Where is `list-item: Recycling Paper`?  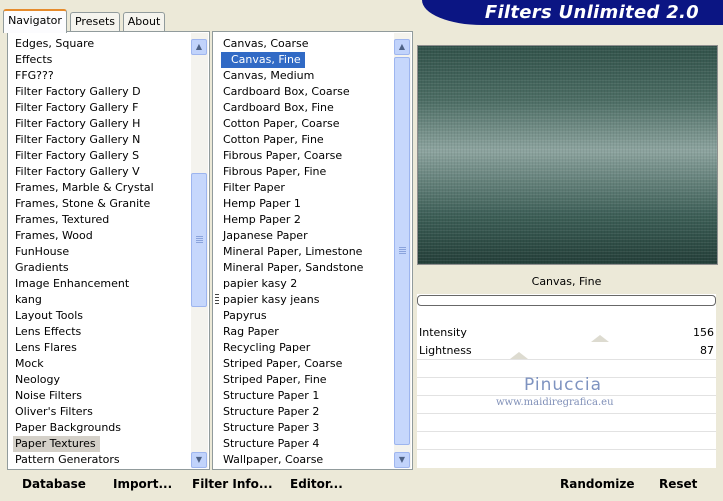
list-item: Recycling Paper is located at coordinates (303, 348).